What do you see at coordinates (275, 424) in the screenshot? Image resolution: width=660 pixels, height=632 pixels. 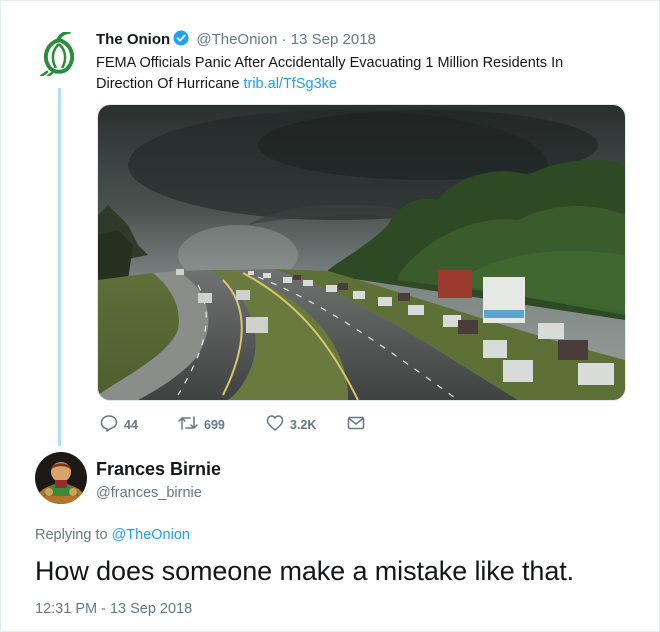 I see `heart-icon` at bounding box center [275, 424].